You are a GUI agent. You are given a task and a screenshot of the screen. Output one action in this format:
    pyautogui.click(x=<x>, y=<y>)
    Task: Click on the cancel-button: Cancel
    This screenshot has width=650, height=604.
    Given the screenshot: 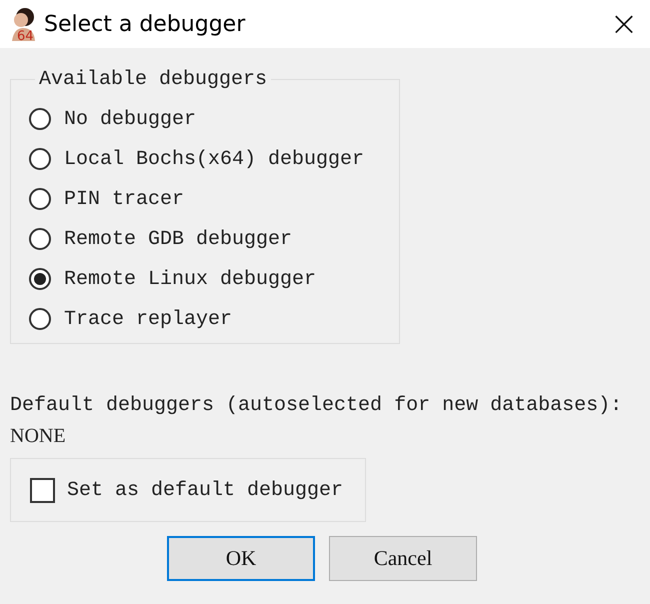 What is the action you would take?
    pyautogui.click(x=403, y=558)
    